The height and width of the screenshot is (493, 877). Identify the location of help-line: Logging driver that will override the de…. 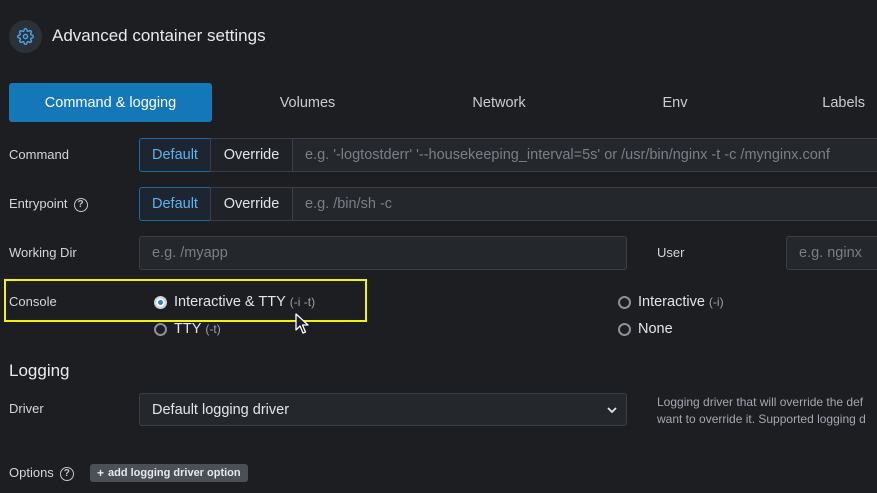
(760, 402).